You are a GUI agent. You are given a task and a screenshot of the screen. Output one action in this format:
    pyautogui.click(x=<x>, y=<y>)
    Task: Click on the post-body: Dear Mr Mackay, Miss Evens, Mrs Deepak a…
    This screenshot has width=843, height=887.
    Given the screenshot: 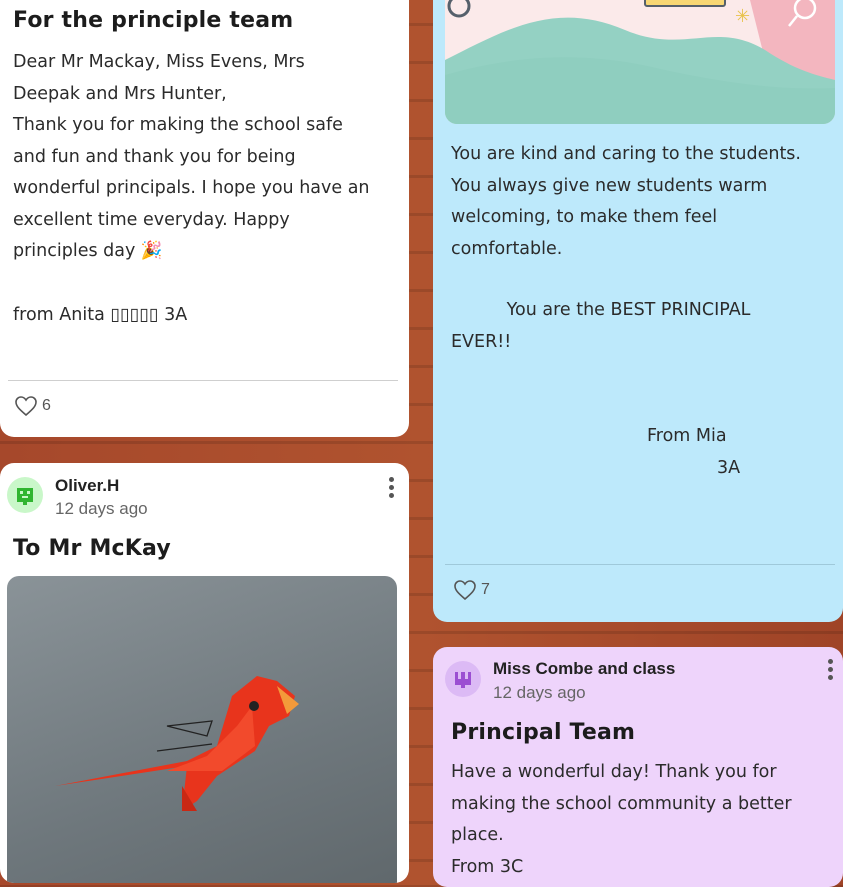 What is the action you would take?
    pyautogui.click(x=191, y=156)
    